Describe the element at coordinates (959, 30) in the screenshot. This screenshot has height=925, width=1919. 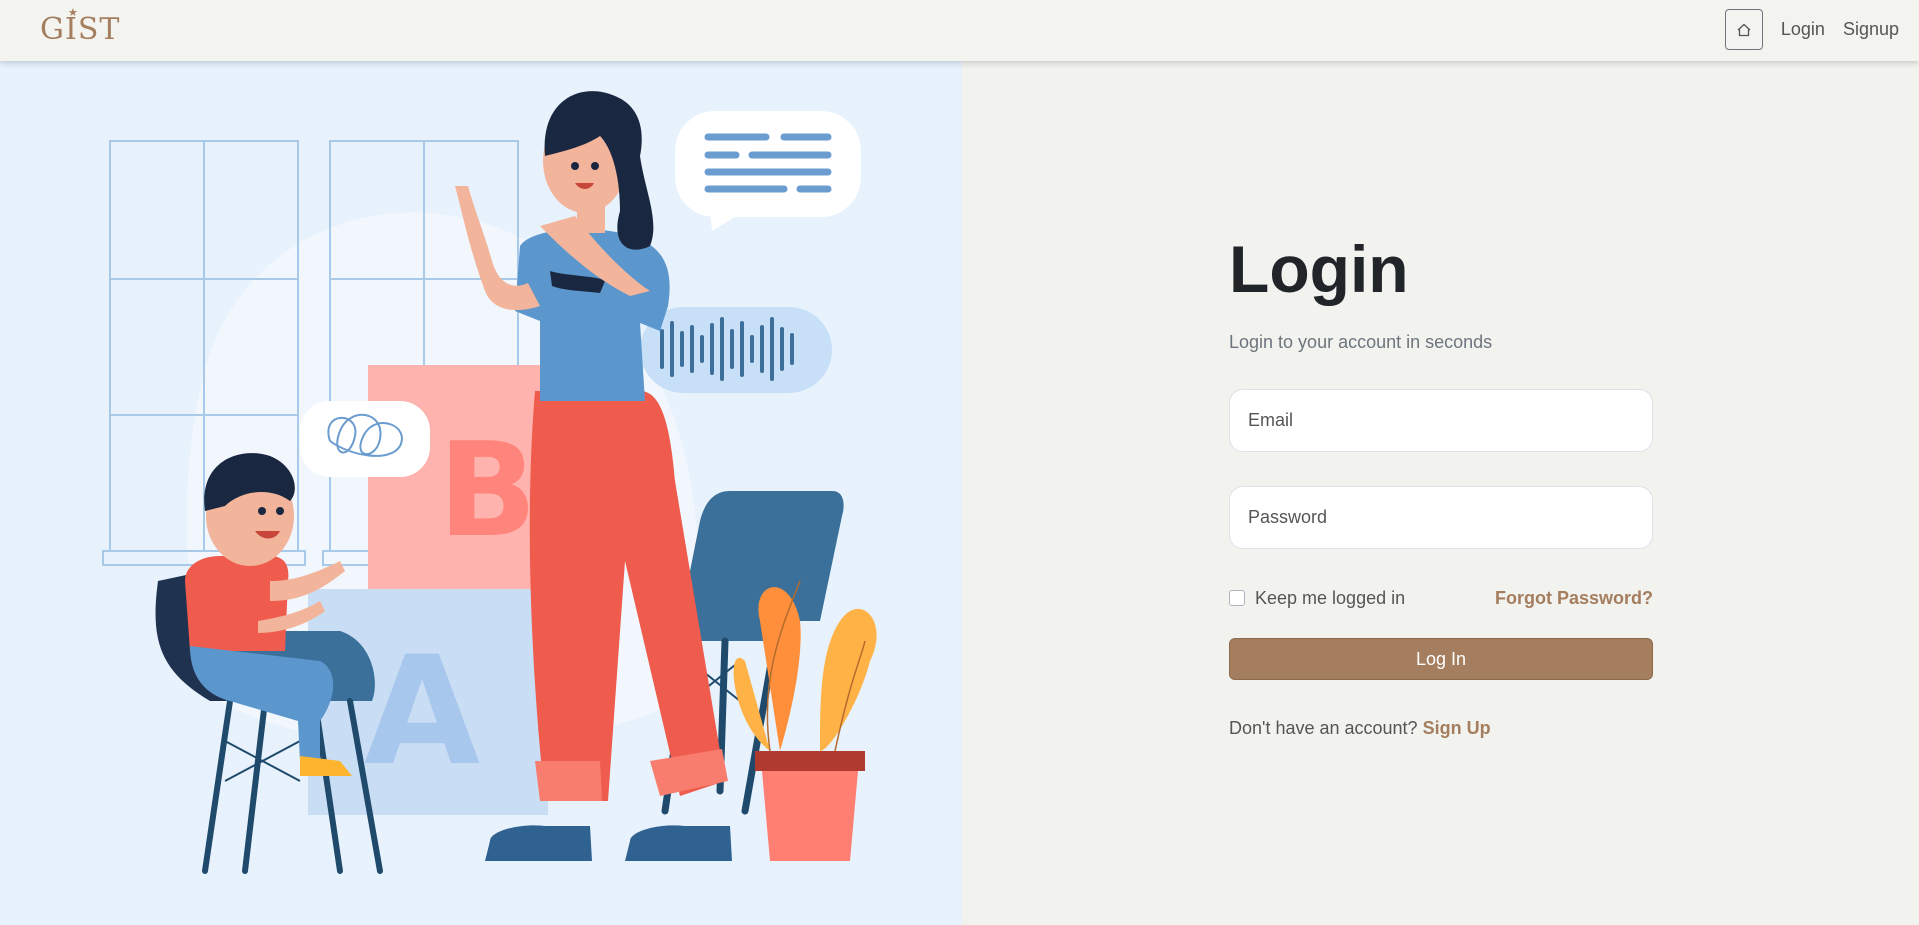
I see `navbar: ★ GIST Login Signup` at that location.